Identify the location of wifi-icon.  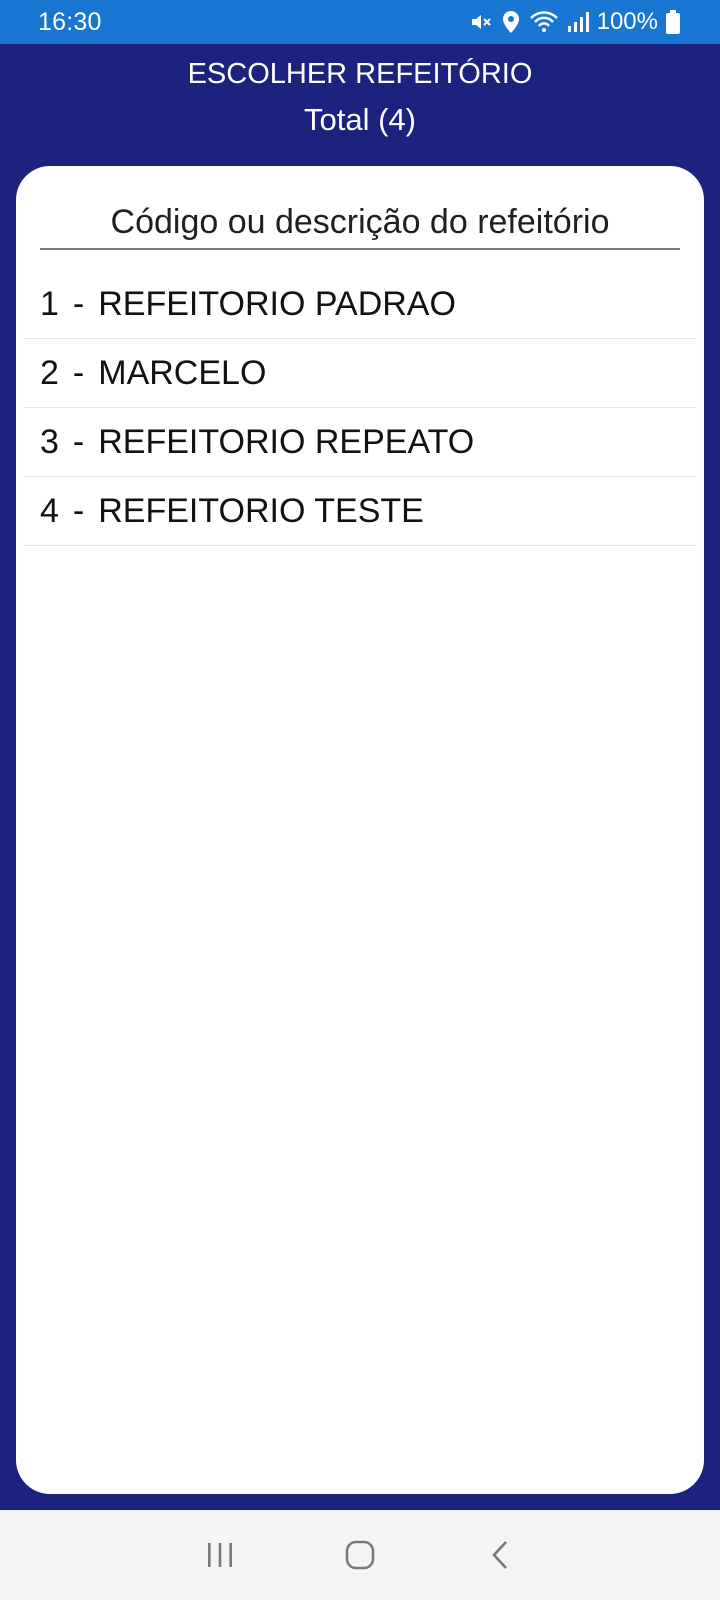
(544, 22).